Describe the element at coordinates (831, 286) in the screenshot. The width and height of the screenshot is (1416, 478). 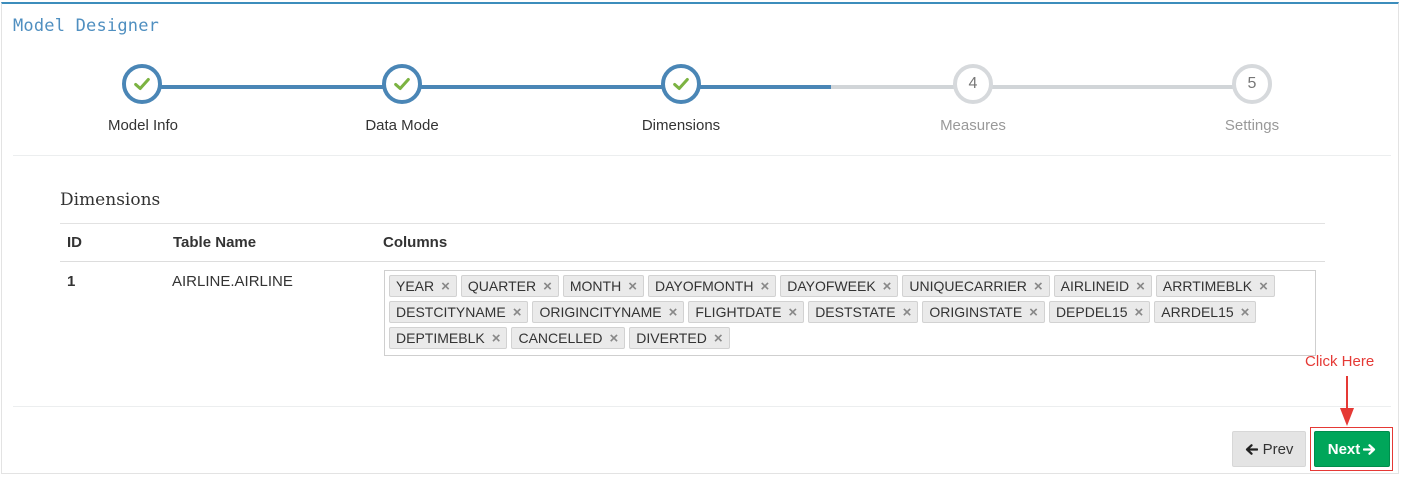
I see `column-tag-label: DAYOFWEEK` at that location.